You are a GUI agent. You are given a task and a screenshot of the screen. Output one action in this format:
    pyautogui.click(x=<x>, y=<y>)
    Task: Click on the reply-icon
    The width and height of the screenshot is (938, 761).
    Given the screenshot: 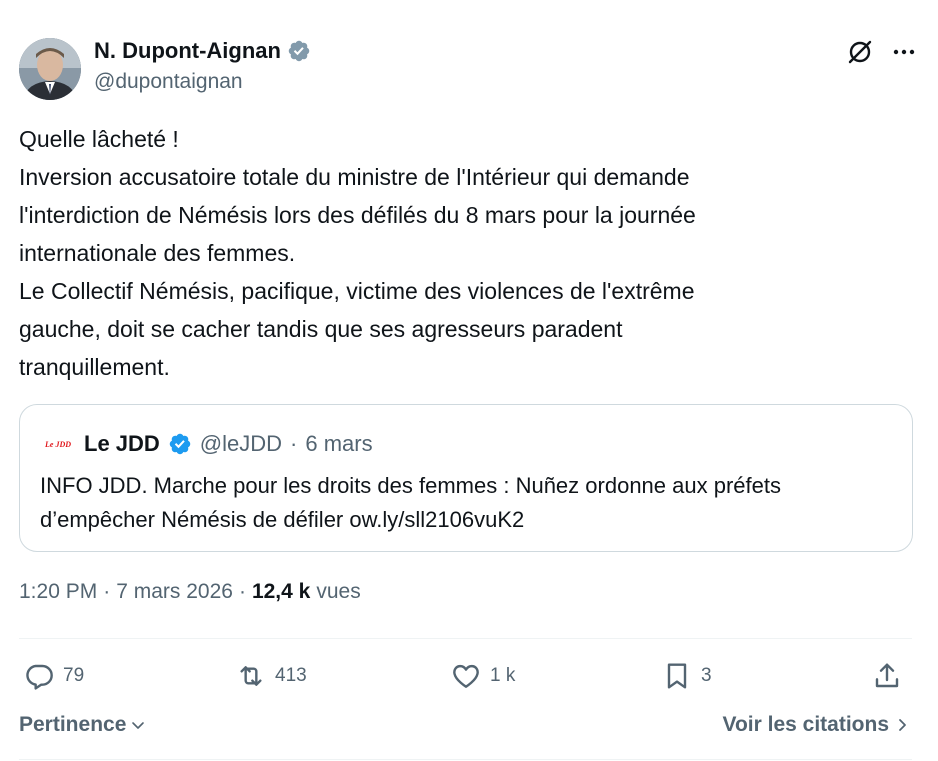 What is the action you would take?
    pyautogui.click(x=39, y=677)
    